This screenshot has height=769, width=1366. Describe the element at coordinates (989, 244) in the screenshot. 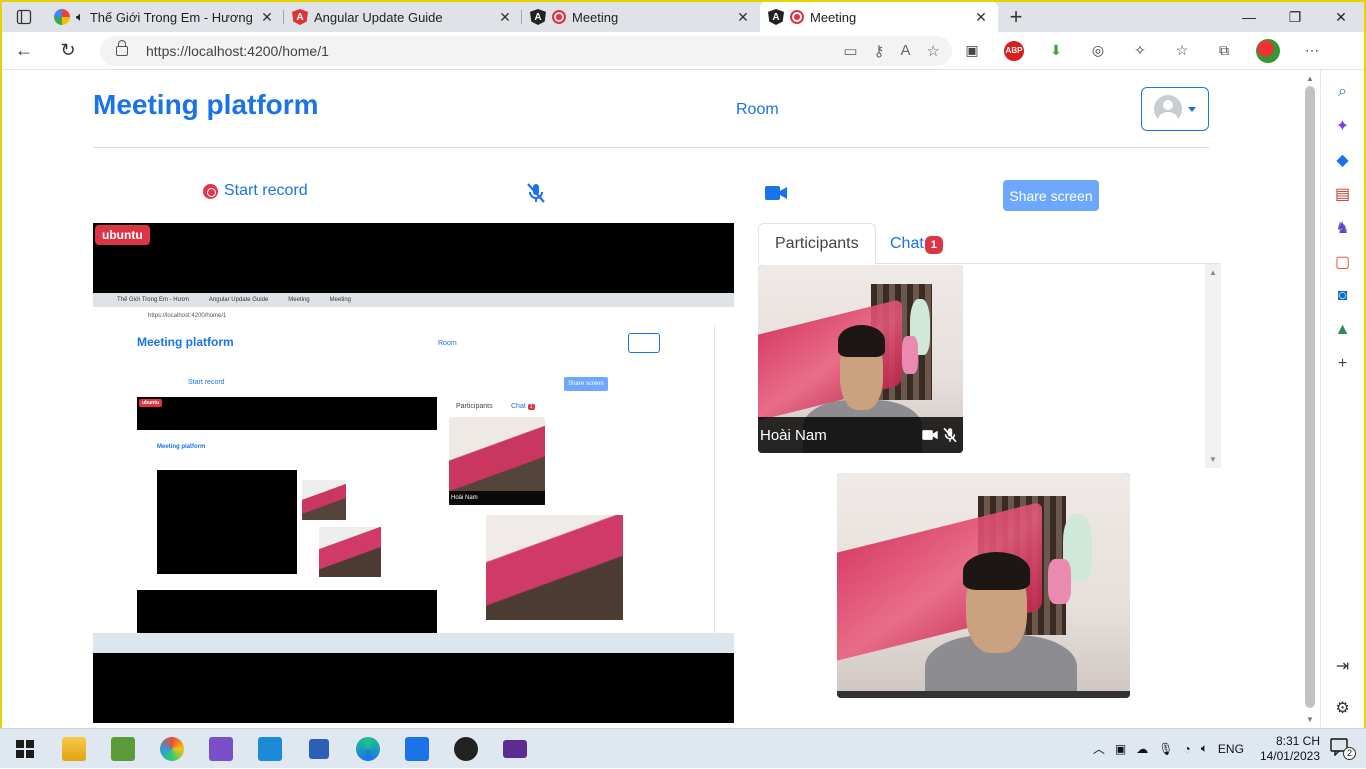

I see `side-tabs: Participants Chat 1` at that location.